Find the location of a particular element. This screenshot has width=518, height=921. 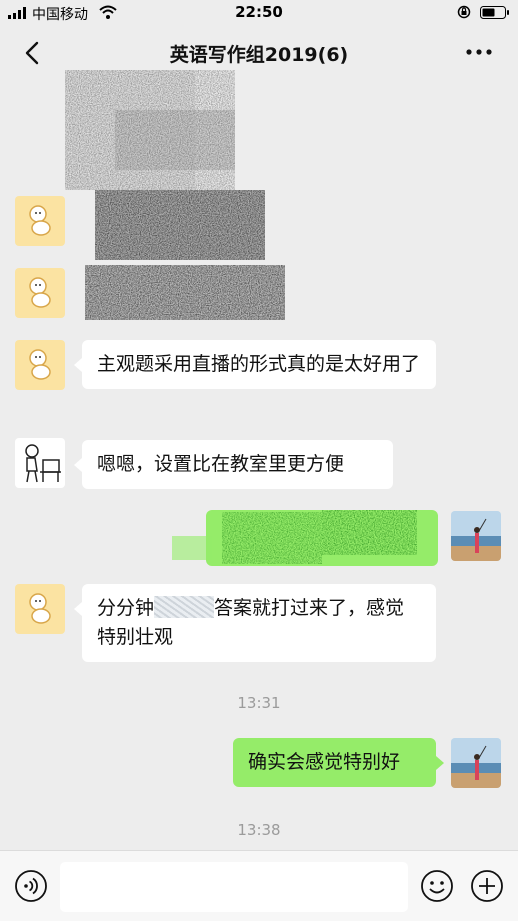

message-text: 嗯嗯，设置比在教室里更方便 is located at coordinates (221, 464).